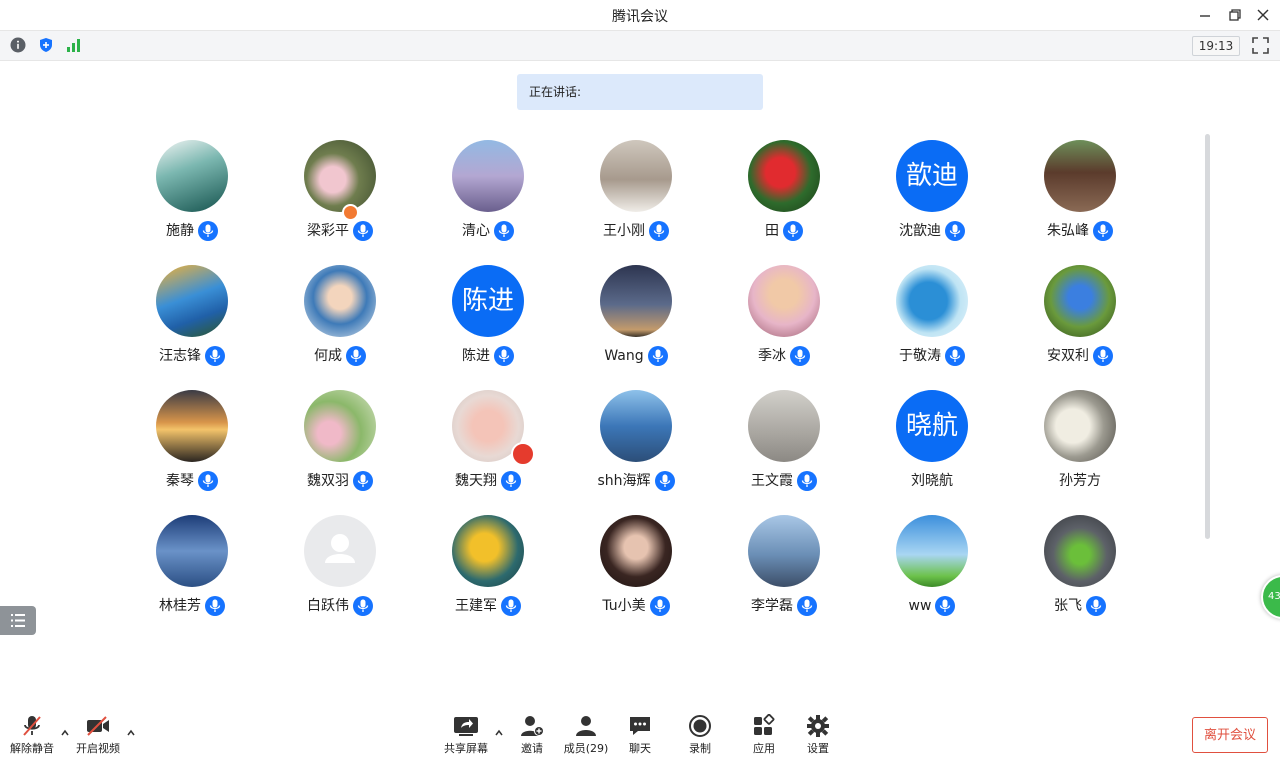 The width and height of the screenshot is (1280, 762). Describe the element at coordinates (180, 356) in the screenshot. I see `participant-name: 汪志锋` at that location.